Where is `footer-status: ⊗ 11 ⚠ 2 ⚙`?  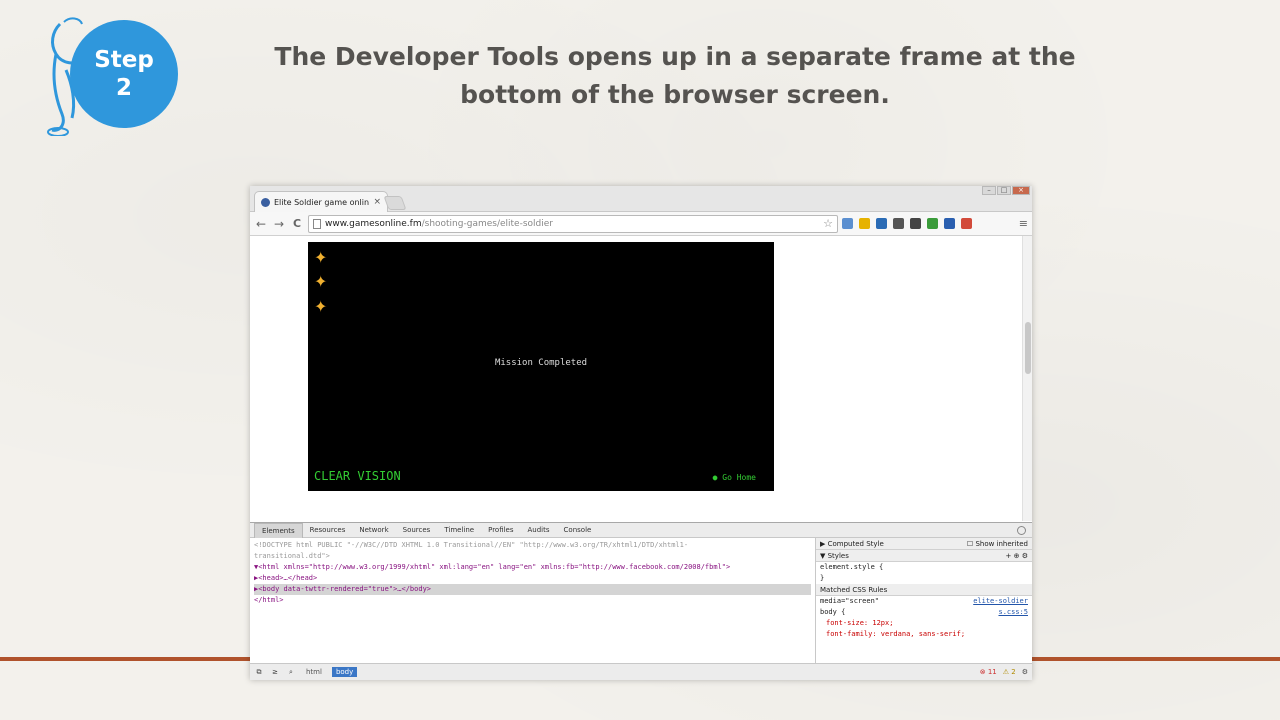
footer-status: ⊗ 11 ⚠ 2 ⚙ is located at coordinates (1004, 672).